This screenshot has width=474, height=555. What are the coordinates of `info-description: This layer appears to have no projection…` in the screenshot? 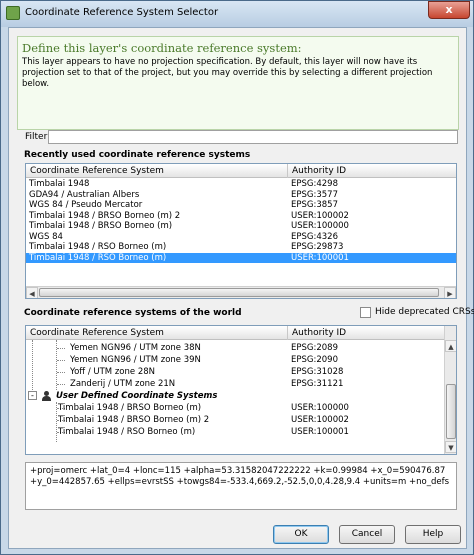 It's located at (227, 73).